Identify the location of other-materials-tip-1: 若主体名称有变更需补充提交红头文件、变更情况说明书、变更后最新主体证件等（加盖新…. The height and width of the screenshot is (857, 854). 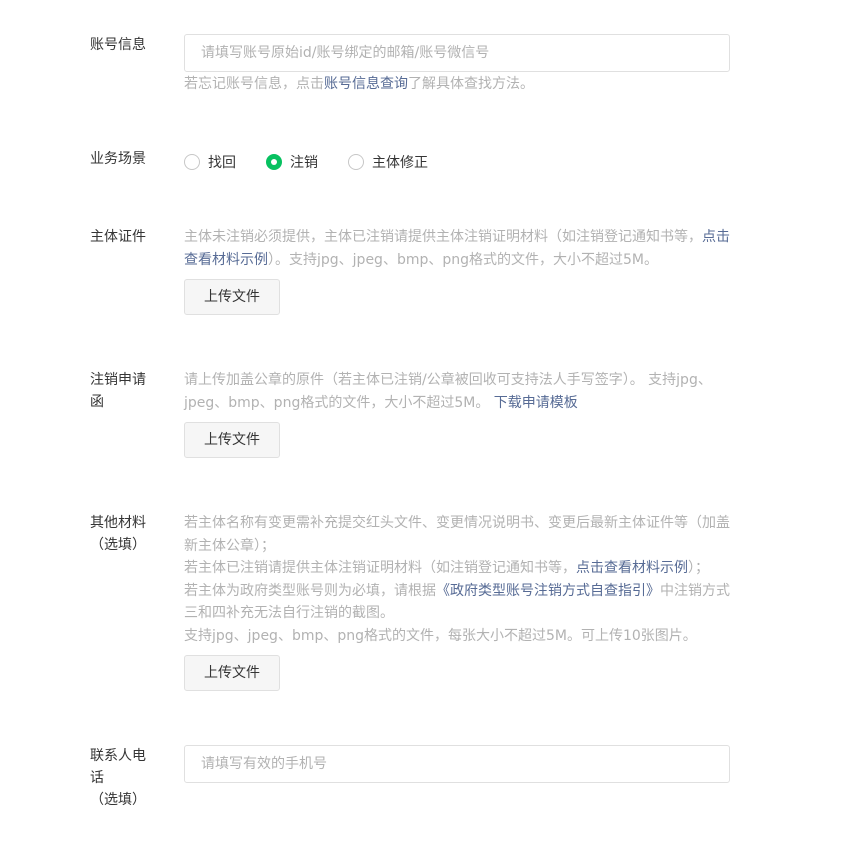
(457, 534).